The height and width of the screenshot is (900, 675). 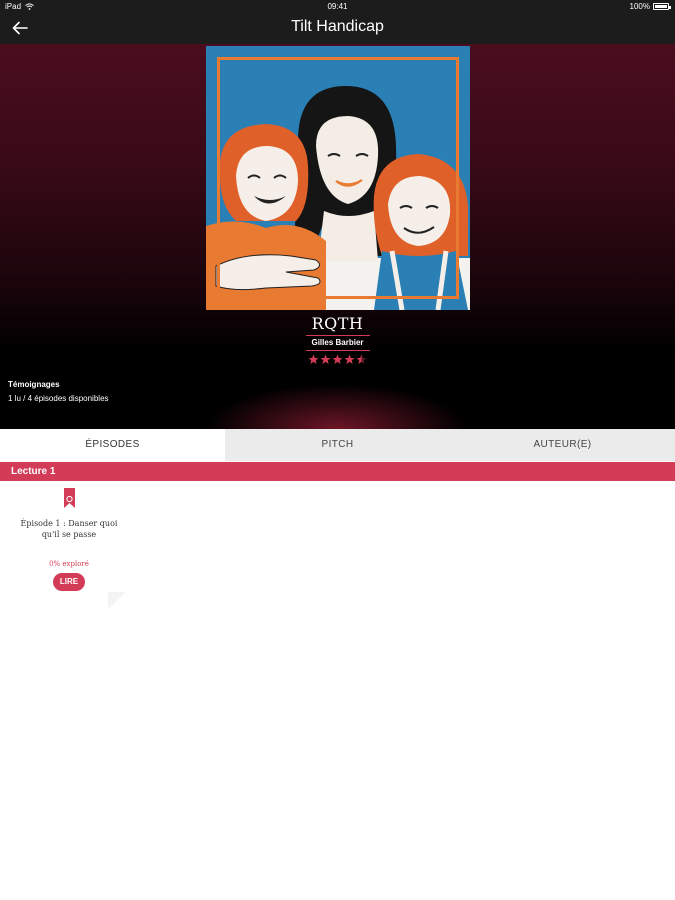 What do you see at coordinates (337, 342) in the screenshot?
I see `book-author: Gilles Barbier` at bounding box center [337, 342].